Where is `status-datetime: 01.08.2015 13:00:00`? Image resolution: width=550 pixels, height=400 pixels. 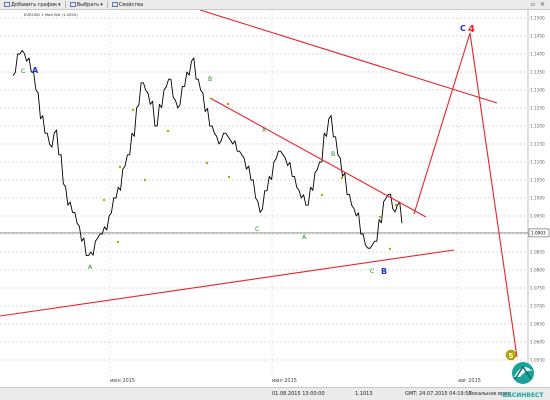
status-datetime: 01.08.2015 13:00:00 is located at coordinates (298, 394).